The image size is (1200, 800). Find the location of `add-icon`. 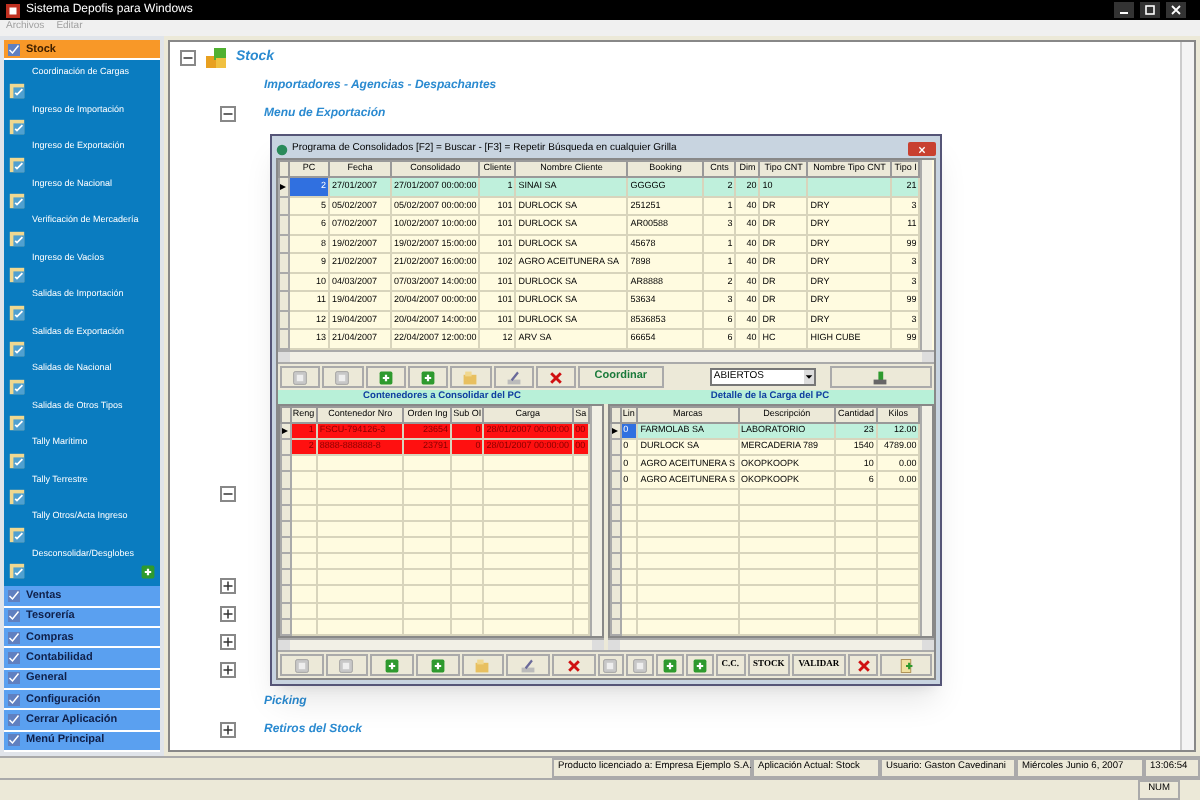

add-icon is located at coordinates (148, 572).